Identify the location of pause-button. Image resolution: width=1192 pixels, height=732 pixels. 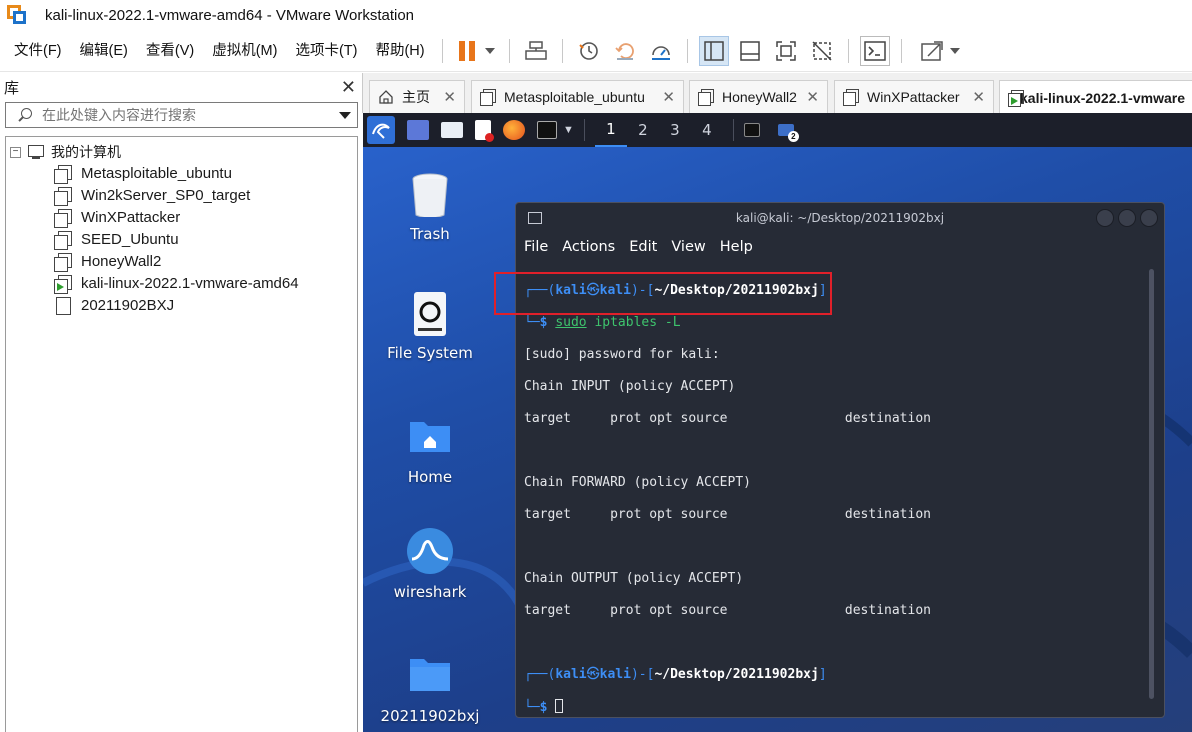
(476, 51).